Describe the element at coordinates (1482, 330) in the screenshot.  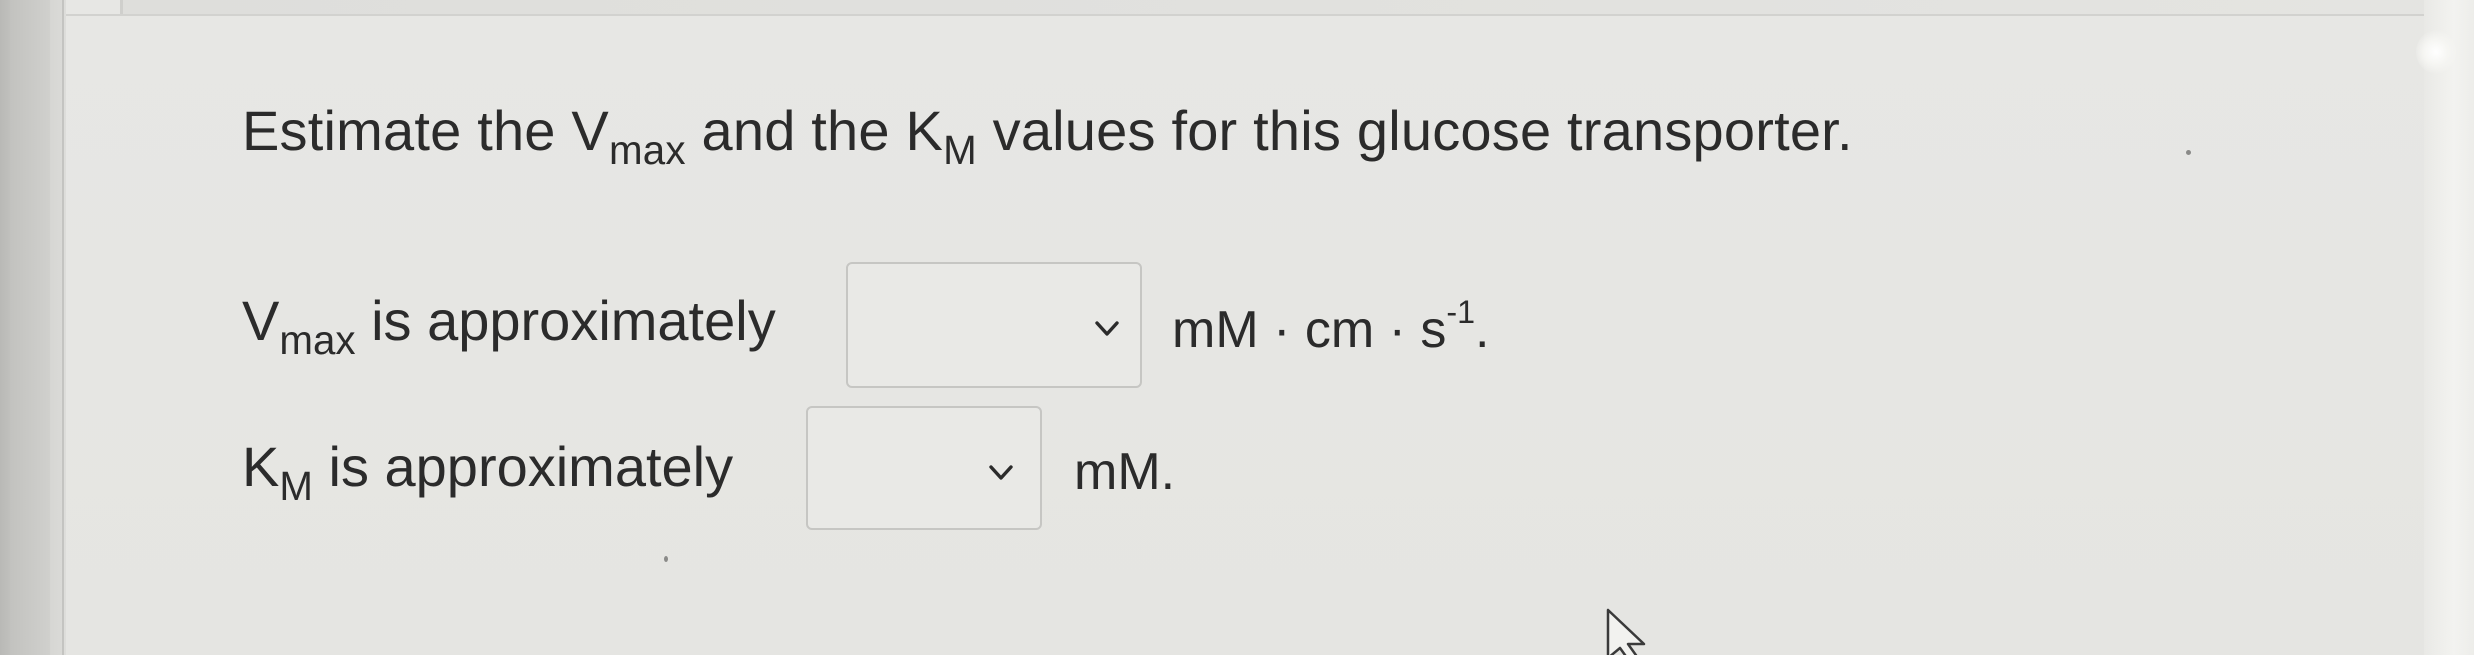
I see `vmax-unit-end: .` at that location.